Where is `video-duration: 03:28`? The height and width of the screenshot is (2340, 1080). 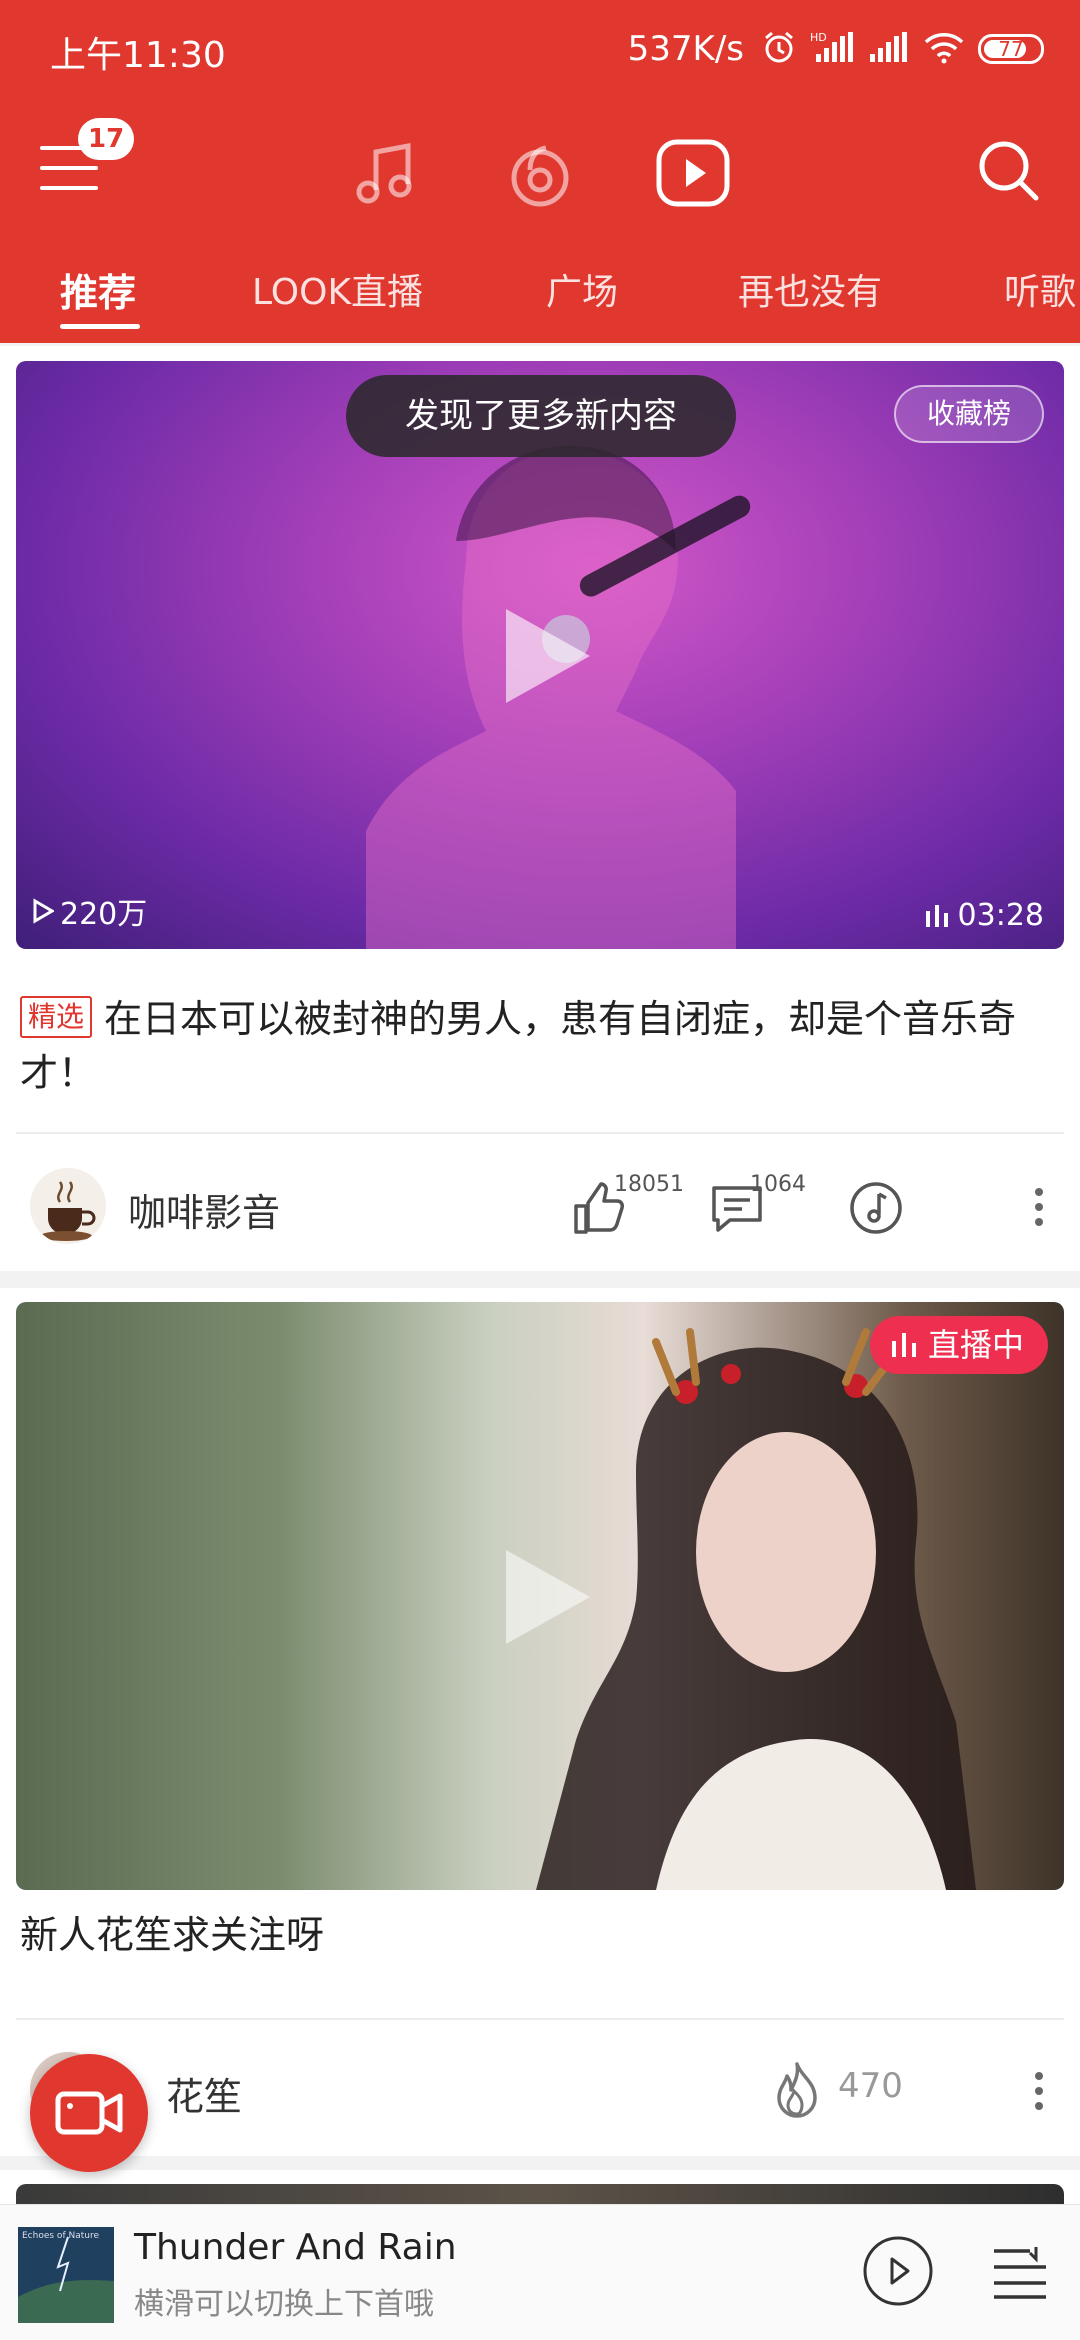
video-duration: 03:28 is located at coordinates (984, 915).